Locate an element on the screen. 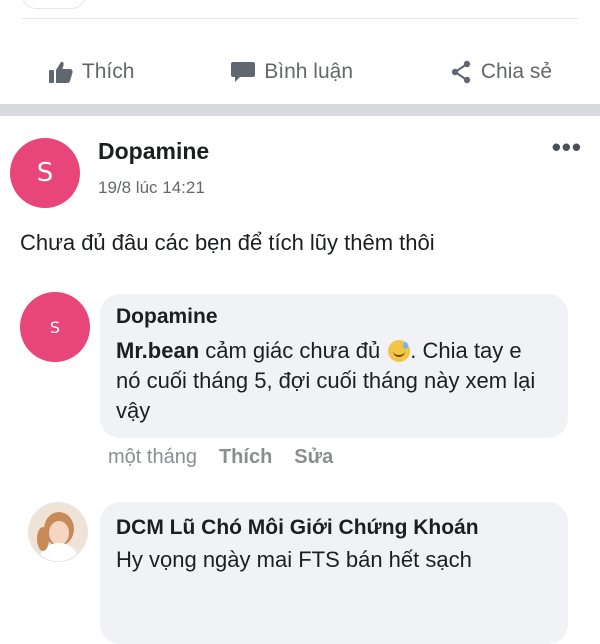 The image size is (600, 644). post-action-bar: Thích Bình luận Chia sẻ is located at coordinates (300, 72).